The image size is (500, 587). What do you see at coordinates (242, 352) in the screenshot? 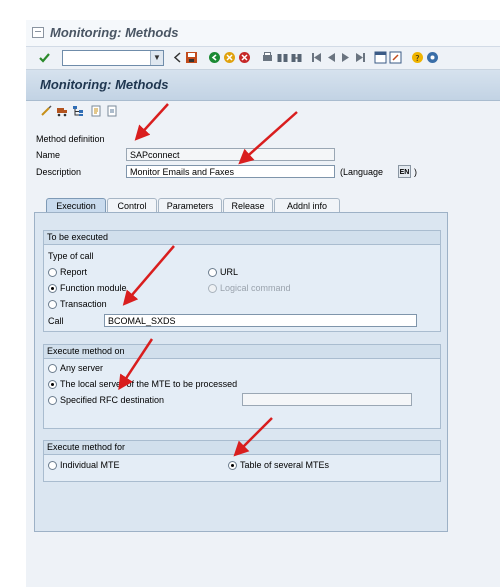
I see `execute-method-on-header: Execute method on` at bounding box center [242, 352].